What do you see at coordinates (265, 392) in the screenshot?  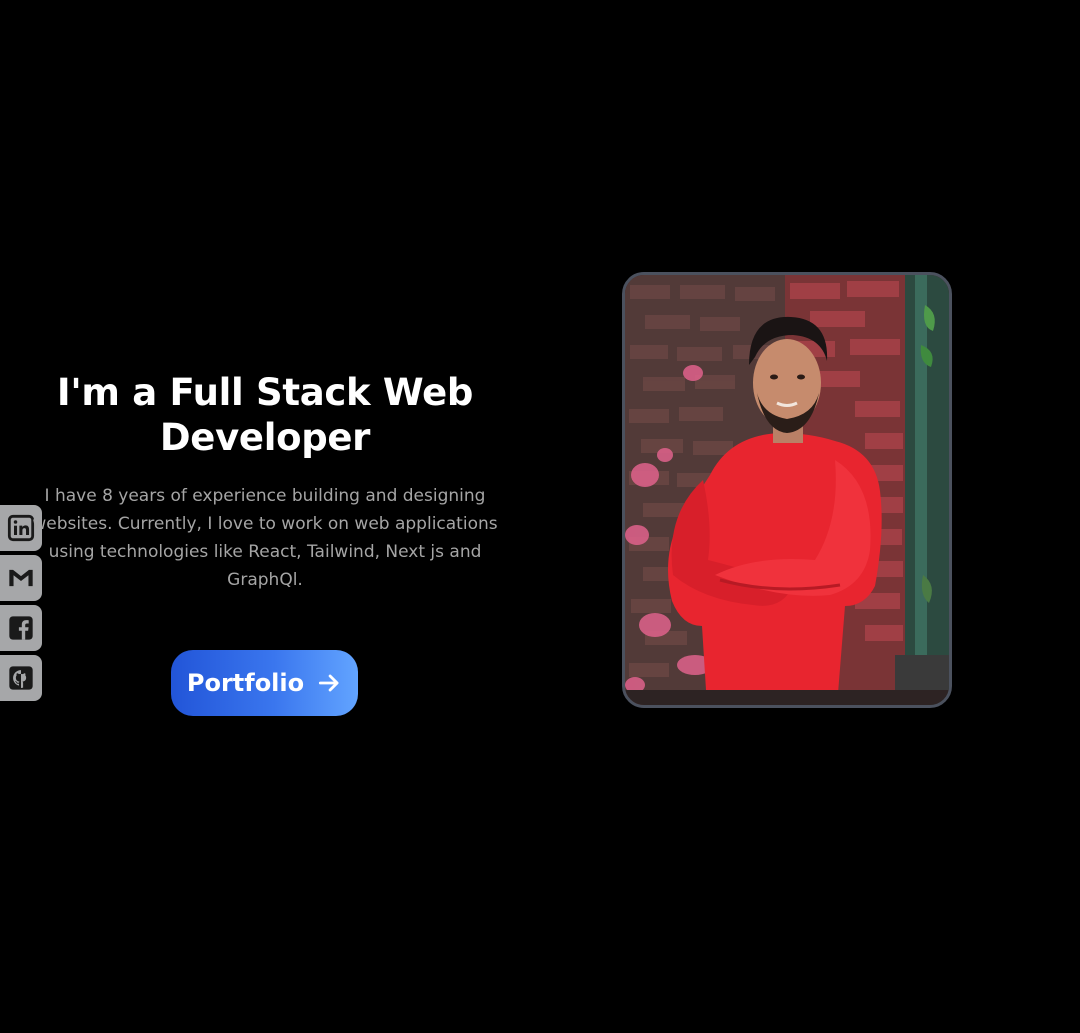 I see `hero-title-line1: I'm a Full Stack Web` at bounding box center [265, 392].